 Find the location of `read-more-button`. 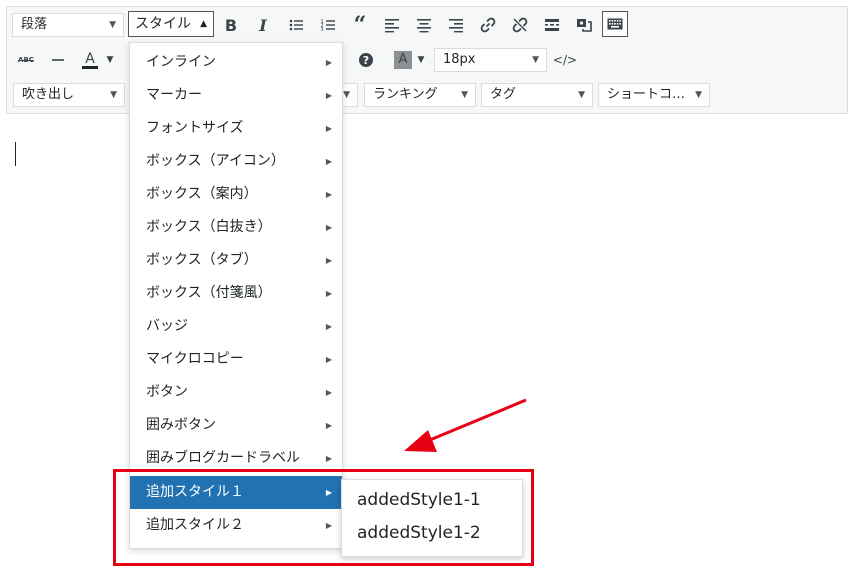

read-more-button is located at coordinates (552, 25).